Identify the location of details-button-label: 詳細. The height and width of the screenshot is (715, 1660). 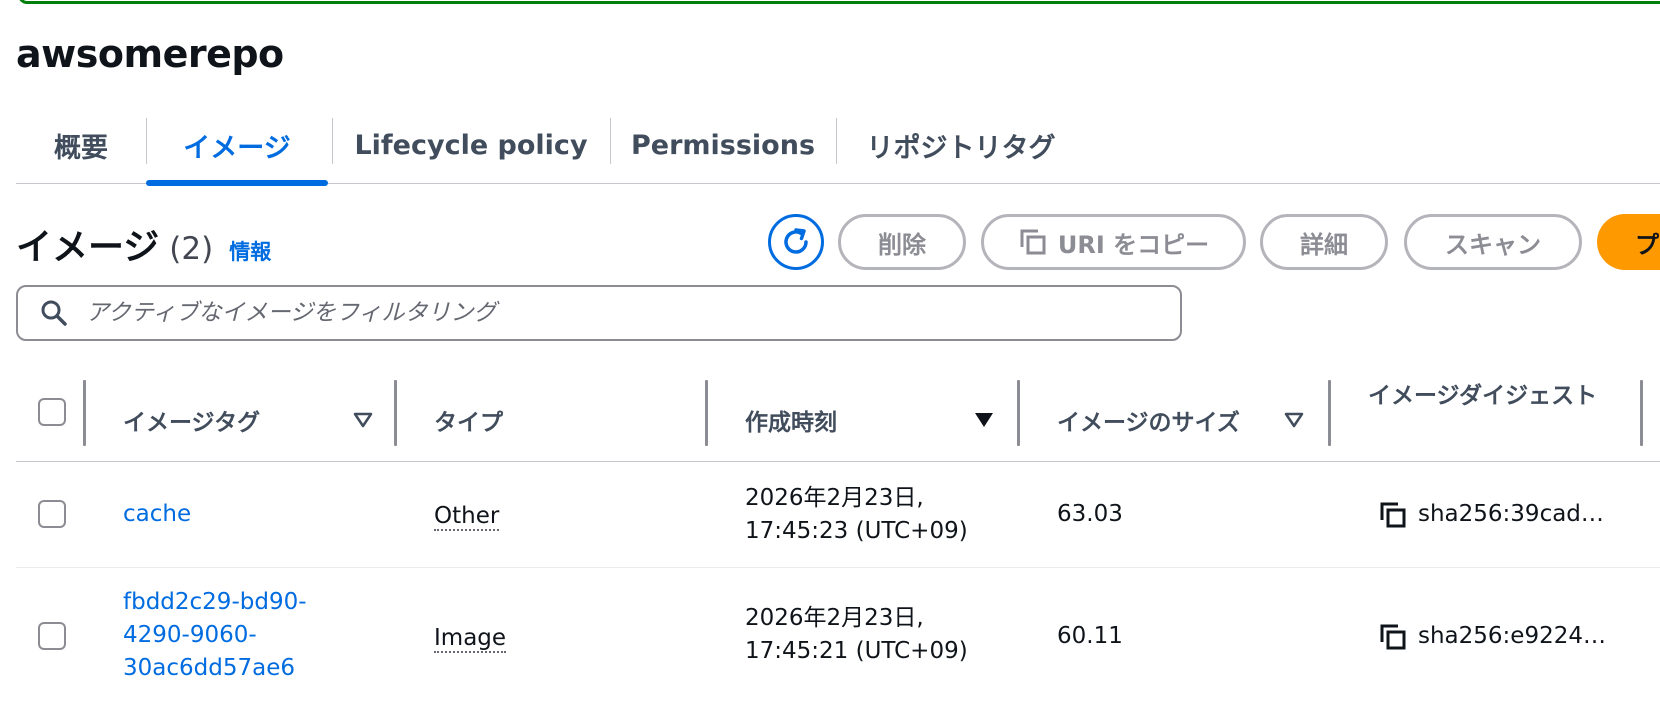
(1324, 244).